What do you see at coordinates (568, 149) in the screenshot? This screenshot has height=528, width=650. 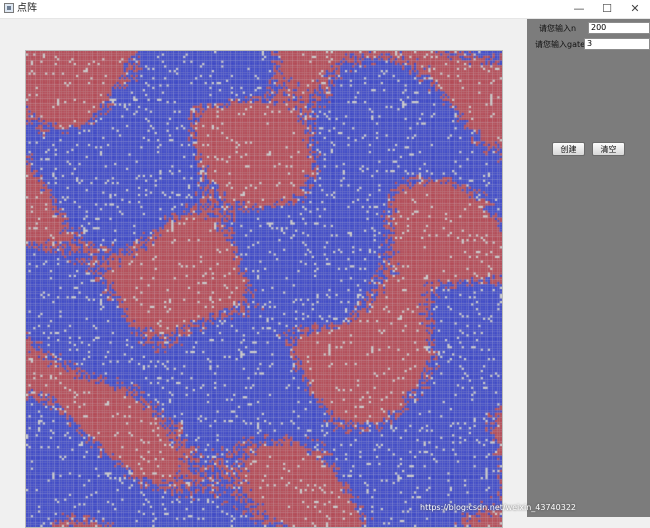 I see `create-button: 创建` at bounding box center [568, 149].